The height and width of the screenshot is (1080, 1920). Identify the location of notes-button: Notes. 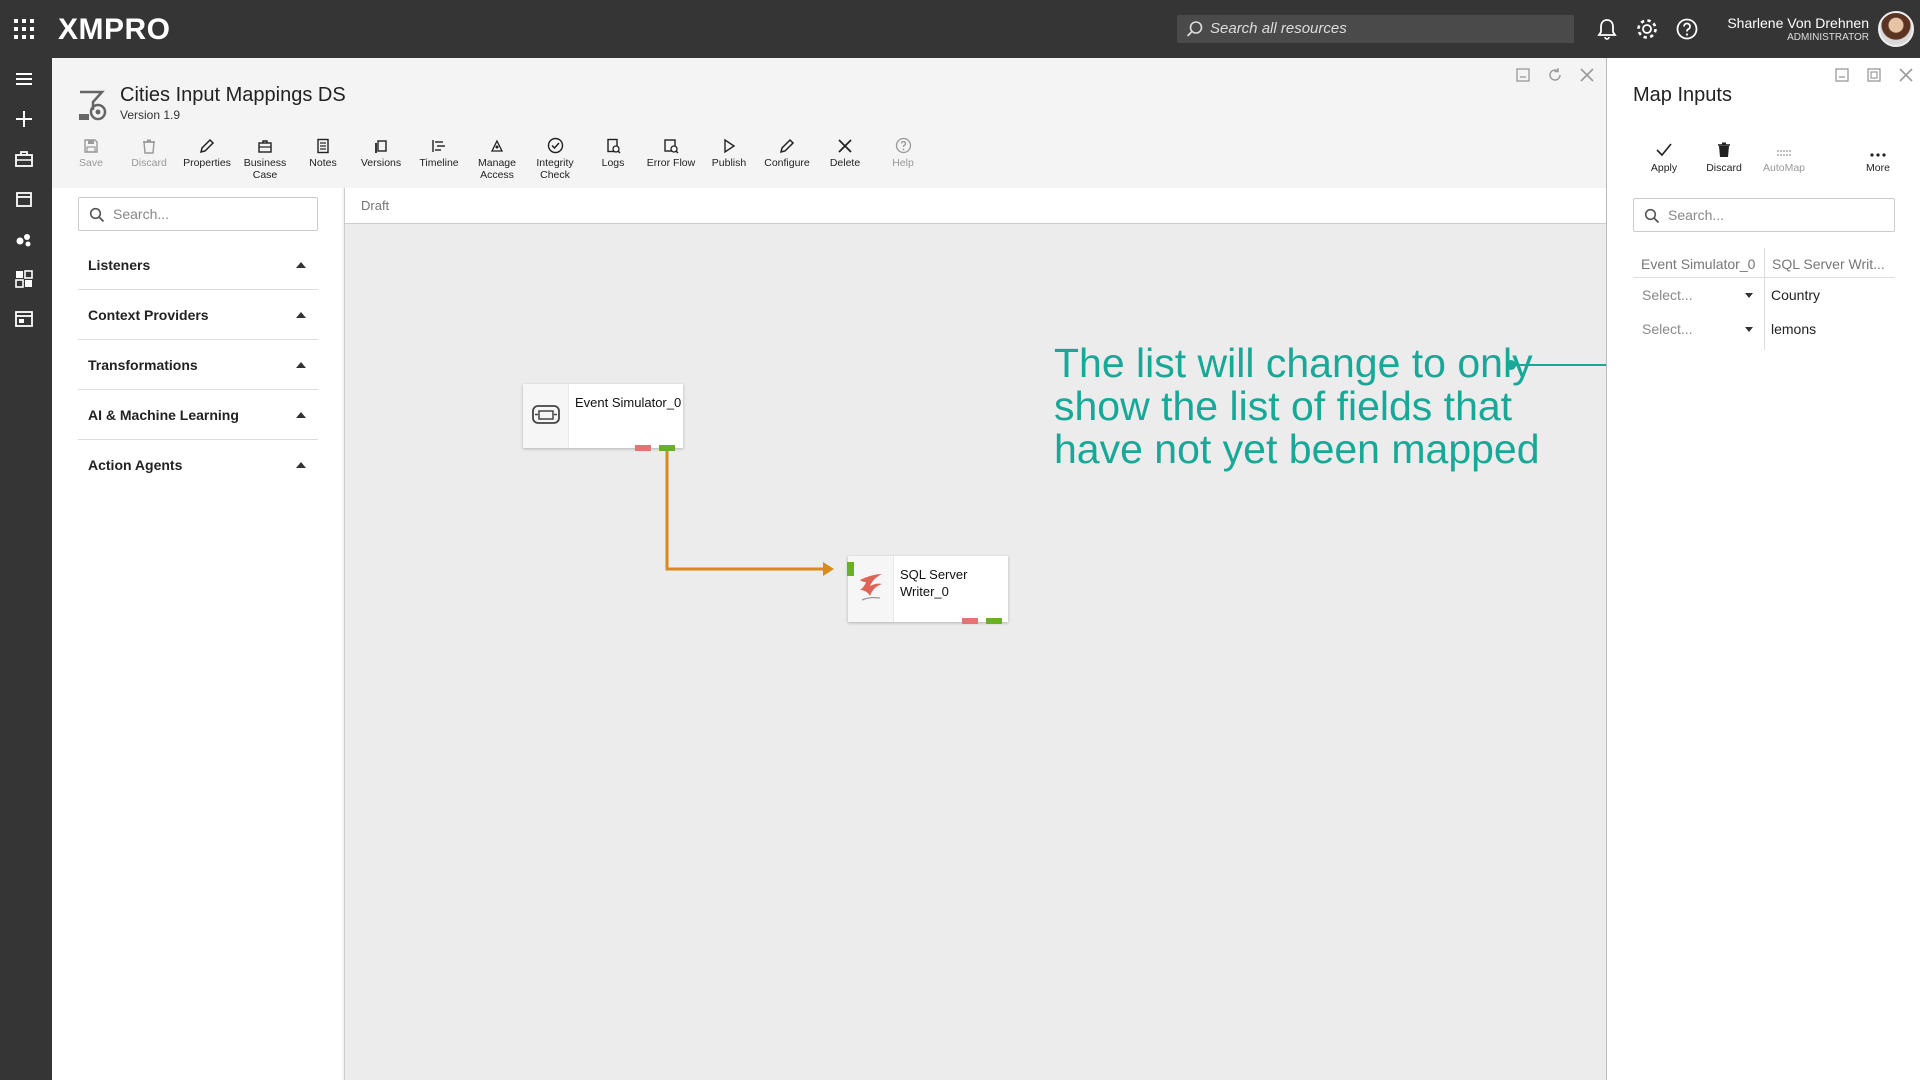
(323, 151).